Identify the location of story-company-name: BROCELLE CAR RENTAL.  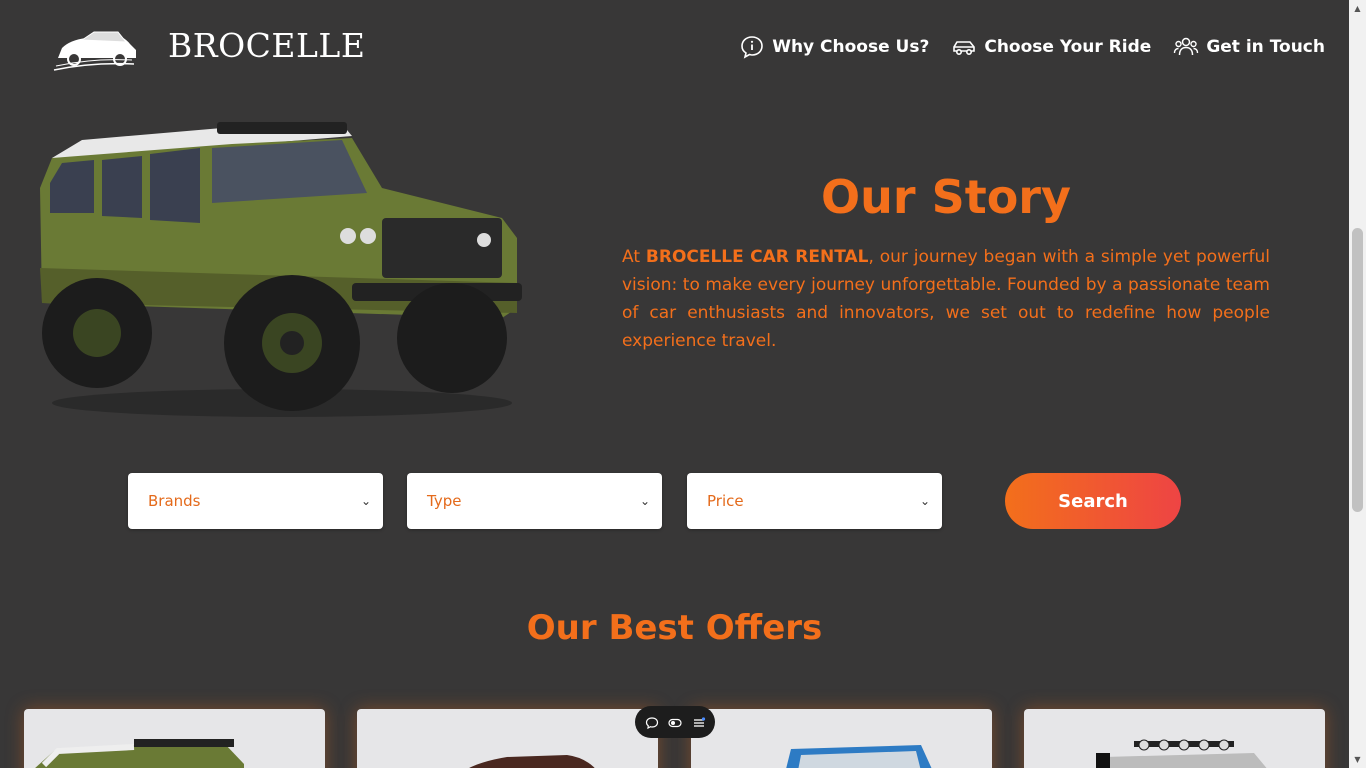
(757, 257).